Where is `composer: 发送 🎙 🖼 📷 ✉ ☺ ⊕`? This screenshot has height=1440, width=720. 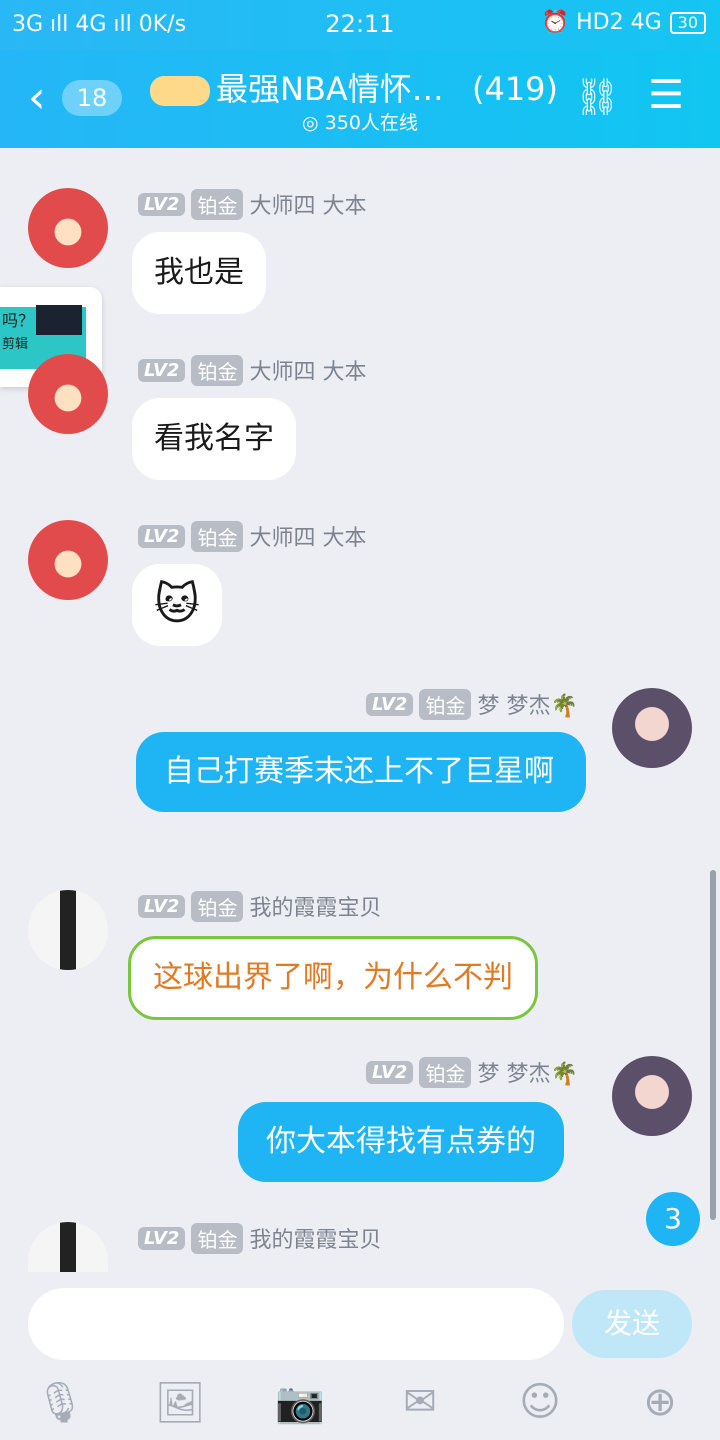 composer: 发送 🎙 🖼 📷 ✉ ☺ ⊕ is located at coordinates (360, 1356).